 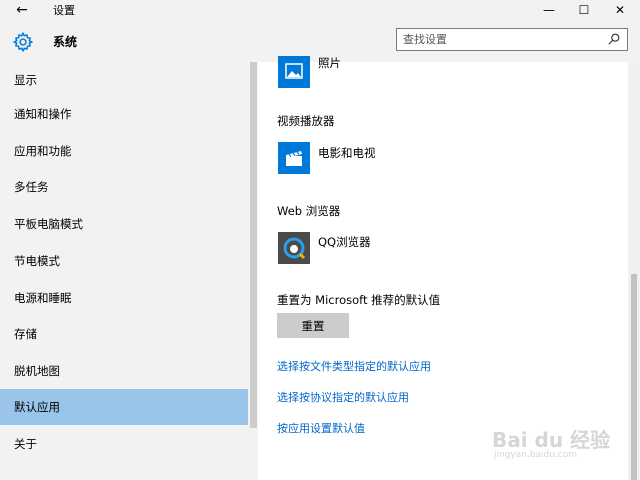 What do you see at coordinates (124, 151) in the screenshot?
I see `sidebar-item-apps: 应用和功能` at bounding box center [124, 151].